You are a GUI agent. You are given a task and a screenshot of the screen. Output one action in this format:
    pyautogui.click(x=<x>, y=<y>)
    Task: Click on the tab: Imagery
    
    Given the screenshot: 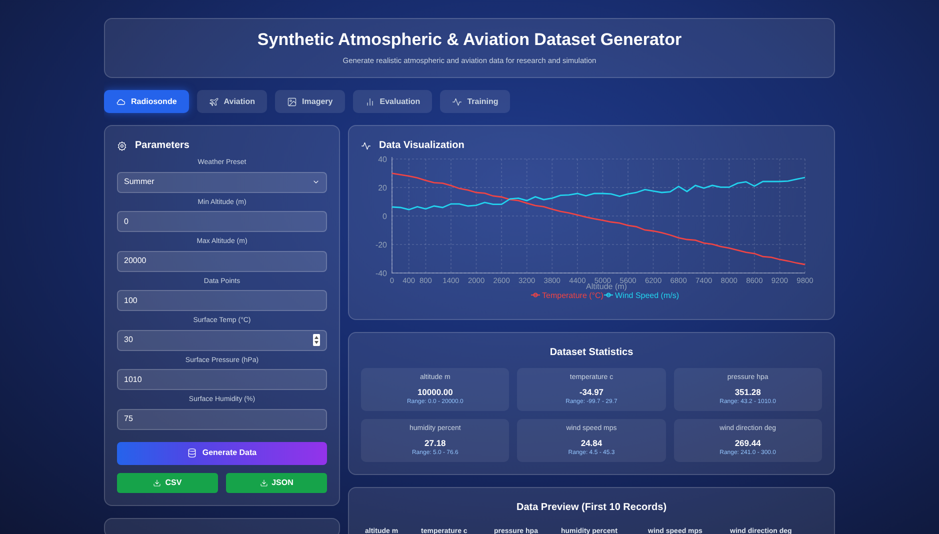 What is the action you would take?
    pyautogui.click(x=310, y=101)
    